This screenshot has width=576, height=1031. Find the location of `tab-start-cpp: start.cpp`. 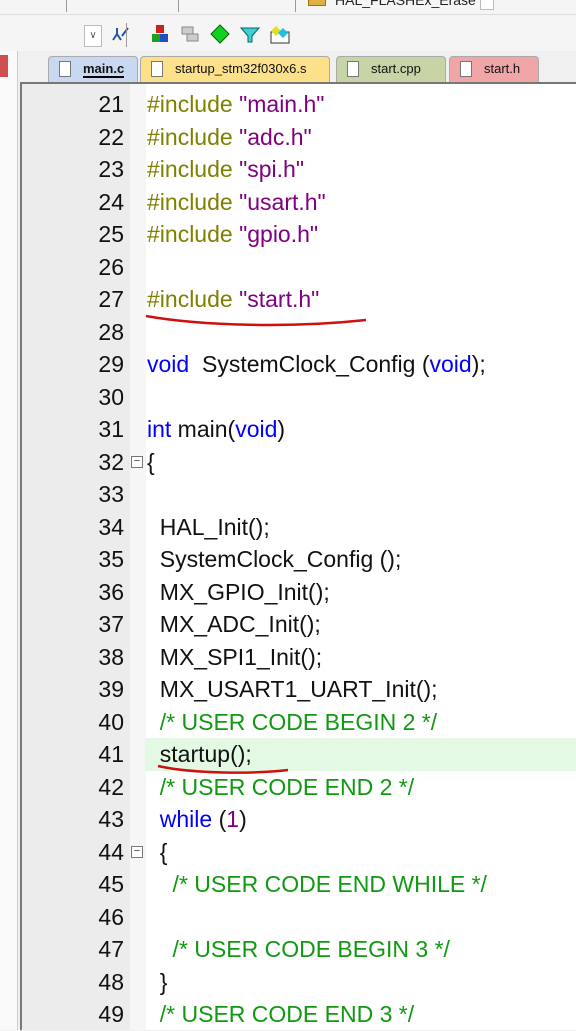

tab-start-cpp: start.cpp is located at coordinates (391, 69).